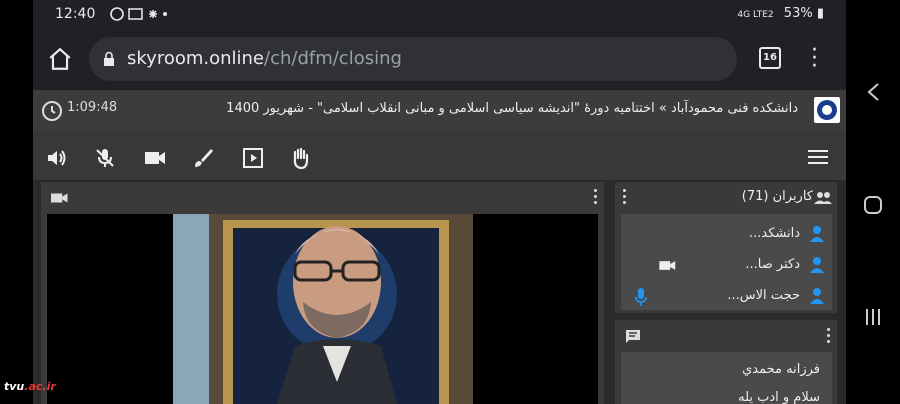 Image resolution: width=900 pixels, height=404 pixels. I want to click on camera-icon, so click(155, 158).